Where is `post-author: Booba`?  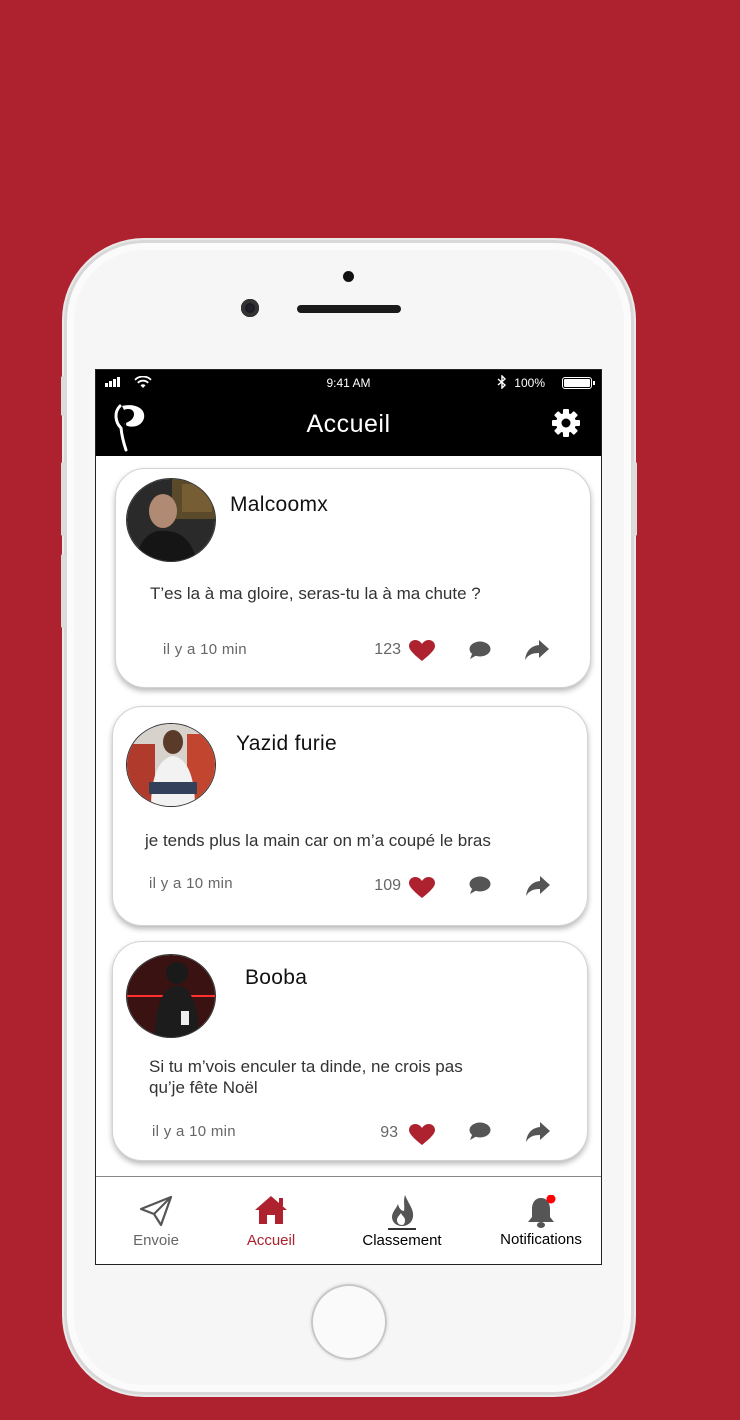 post-author: Booba is located at coordinates (276, 978).